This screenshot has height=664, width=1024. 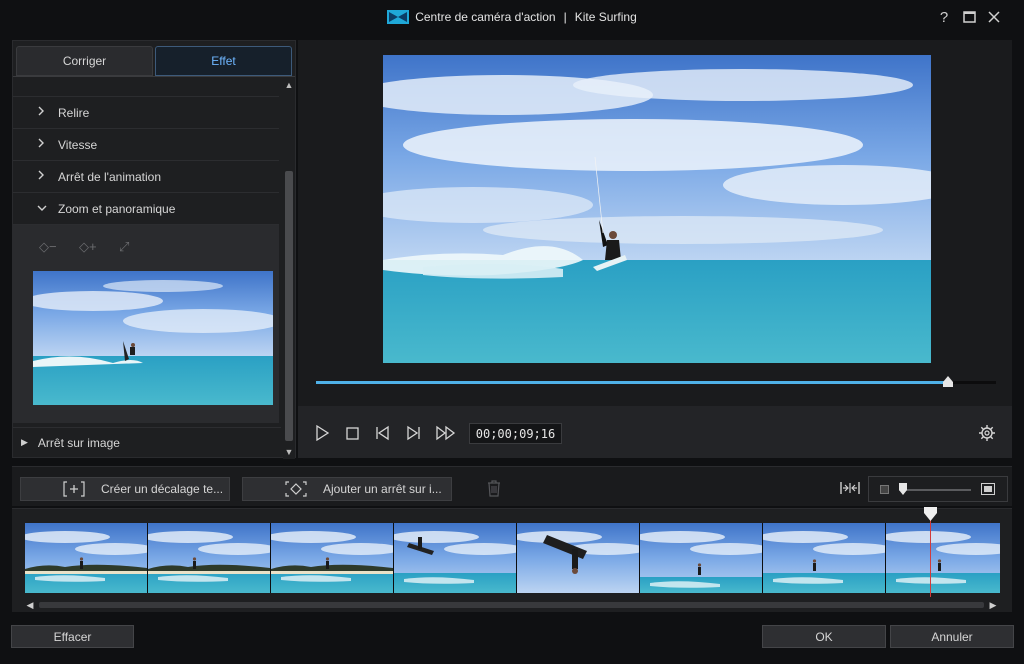 I want to click on section-arret-animation: Arrêt de l'animation, so click(x=146, y=177).